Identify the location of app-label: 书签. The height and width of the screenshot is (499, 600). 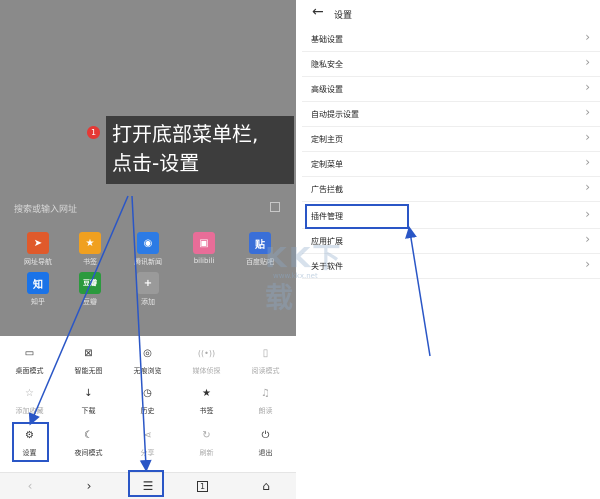
(90, 262).